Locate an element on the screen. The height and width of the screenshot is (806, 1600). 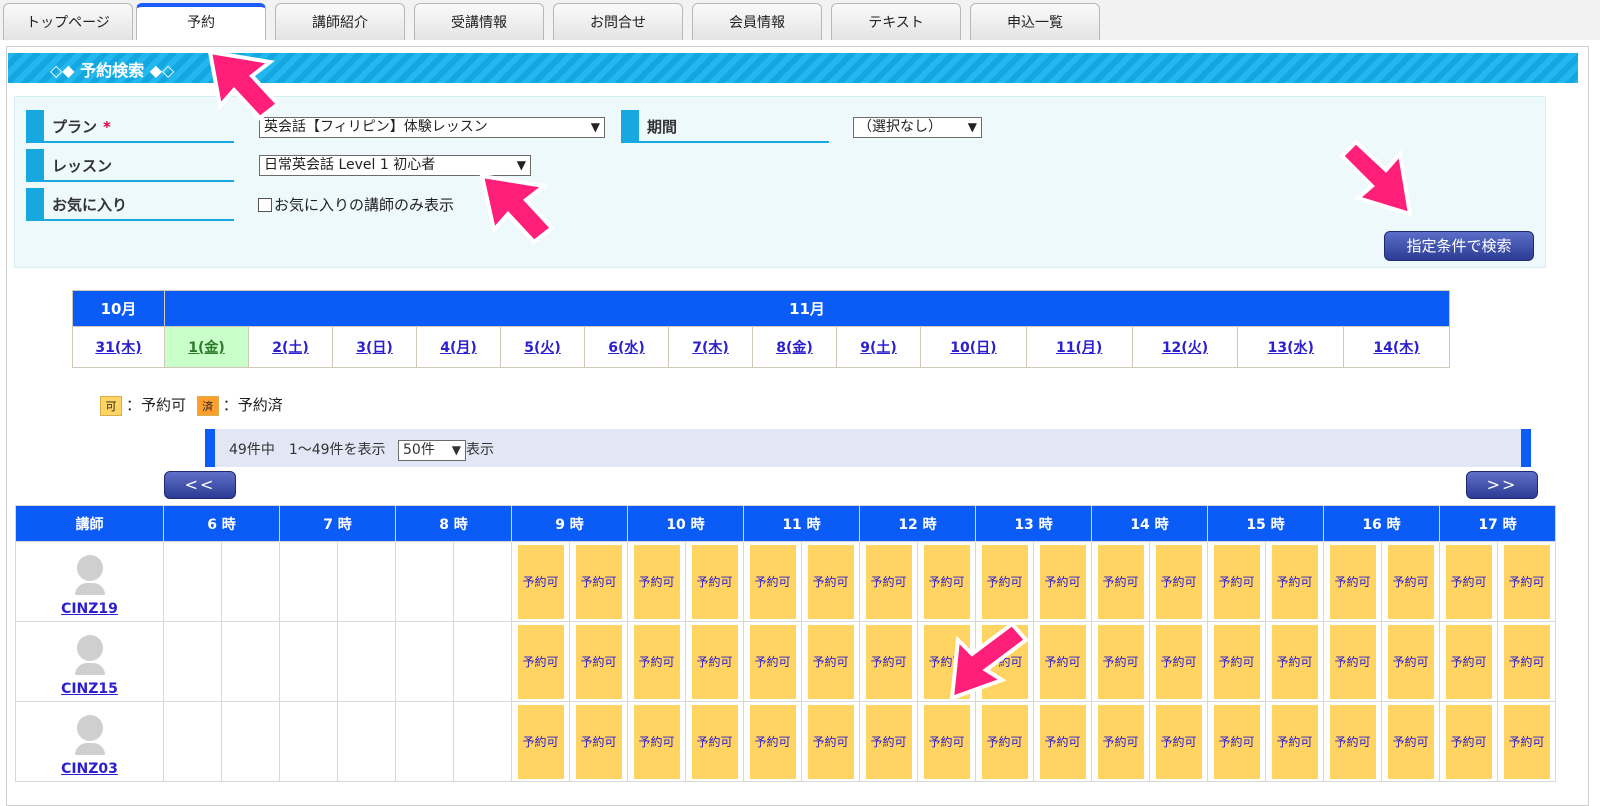
hour-header: 14 時 is located at coordinates (1149, 523).